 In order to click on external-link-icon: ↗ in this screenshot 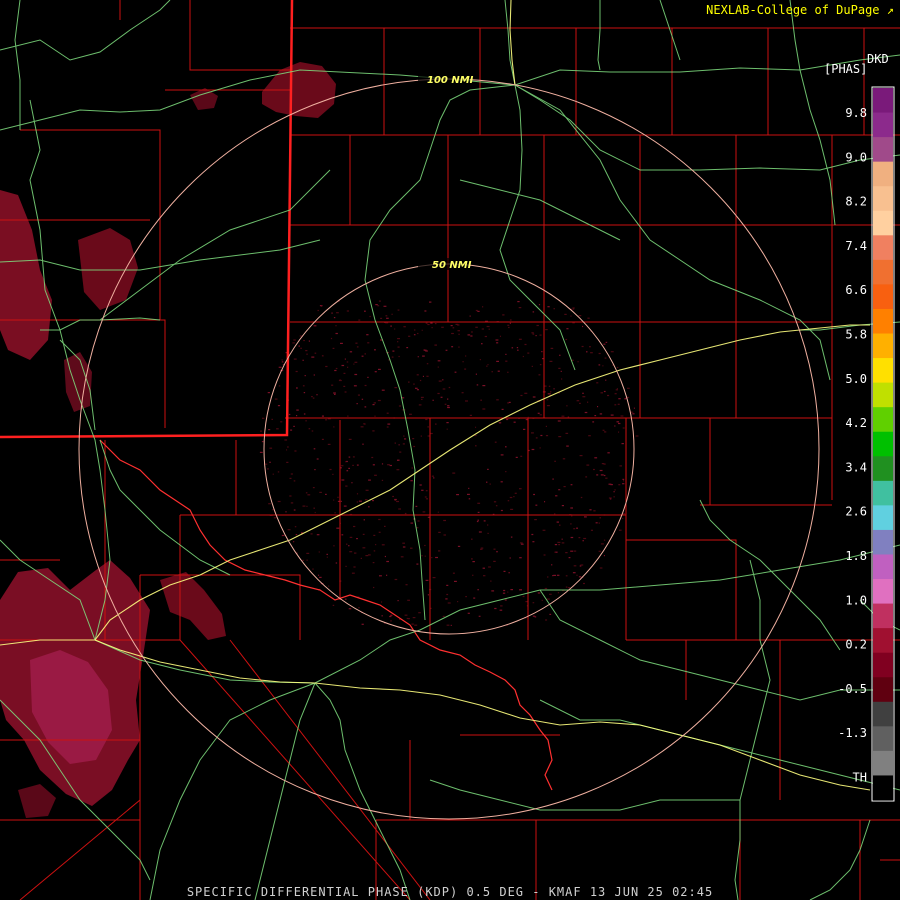, I will do `click(890, 10)`.